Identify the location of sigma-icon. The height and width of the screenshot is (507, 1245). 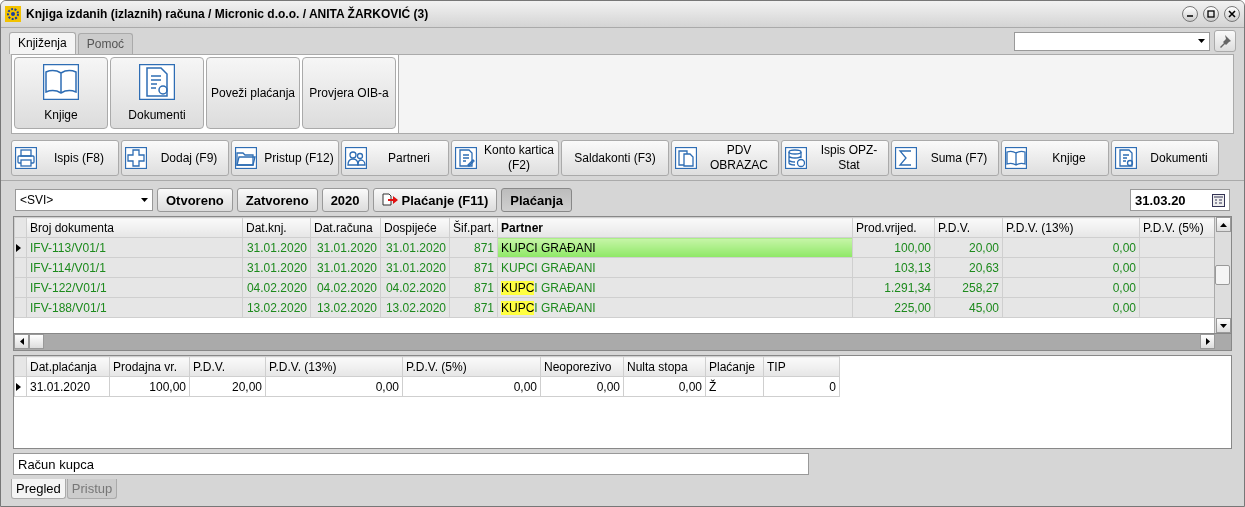
(906, 158).